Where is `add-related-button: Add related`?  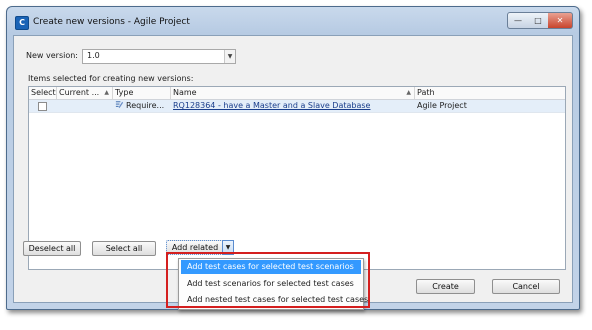 add-related-button: Add related is located at coordinates (195, 247).